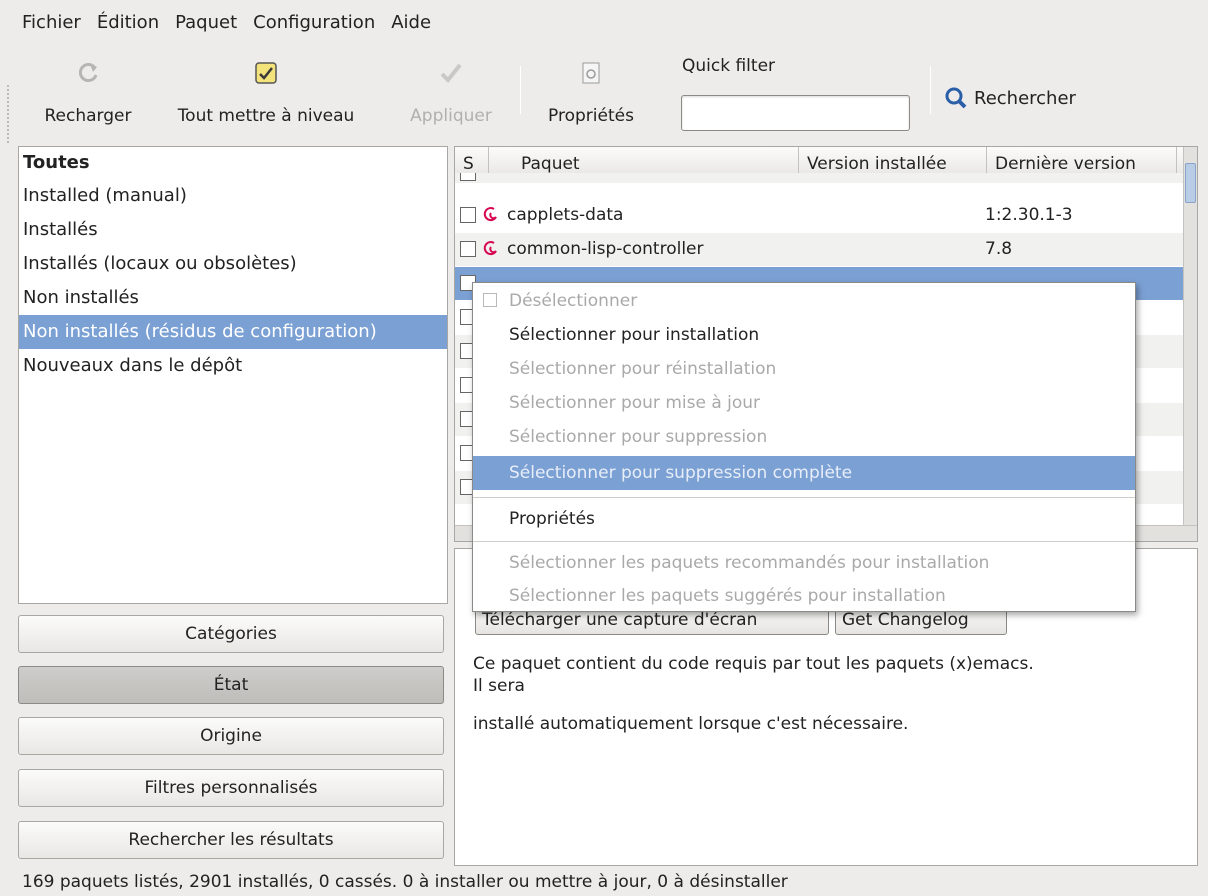 Image resolution: width=1208 pixels, height=896 pixels. What do you see at coordinates (8, 114) in the screenshot?
I see `toolbar-grip` at bounding box center [8, 114].